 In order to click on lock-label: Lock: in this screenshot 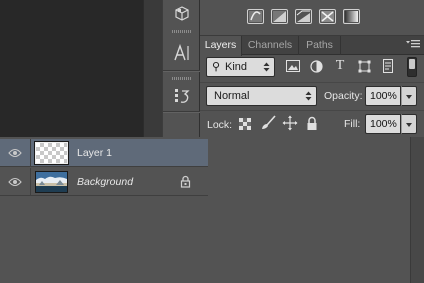, I will do `click(220, 125)`.